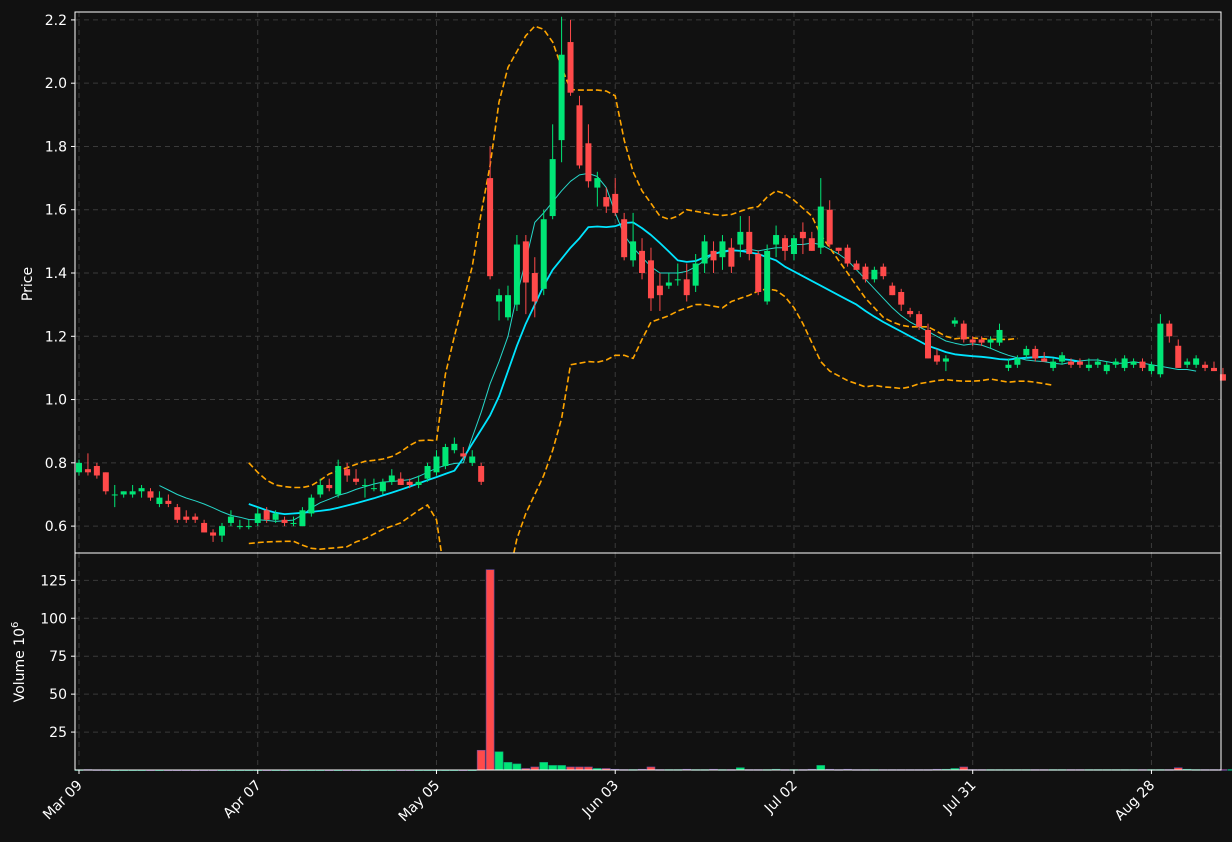 The height and width of the screenshot is (842, 1232). I want to click on price-axis-label: Price, so click(28, 284).